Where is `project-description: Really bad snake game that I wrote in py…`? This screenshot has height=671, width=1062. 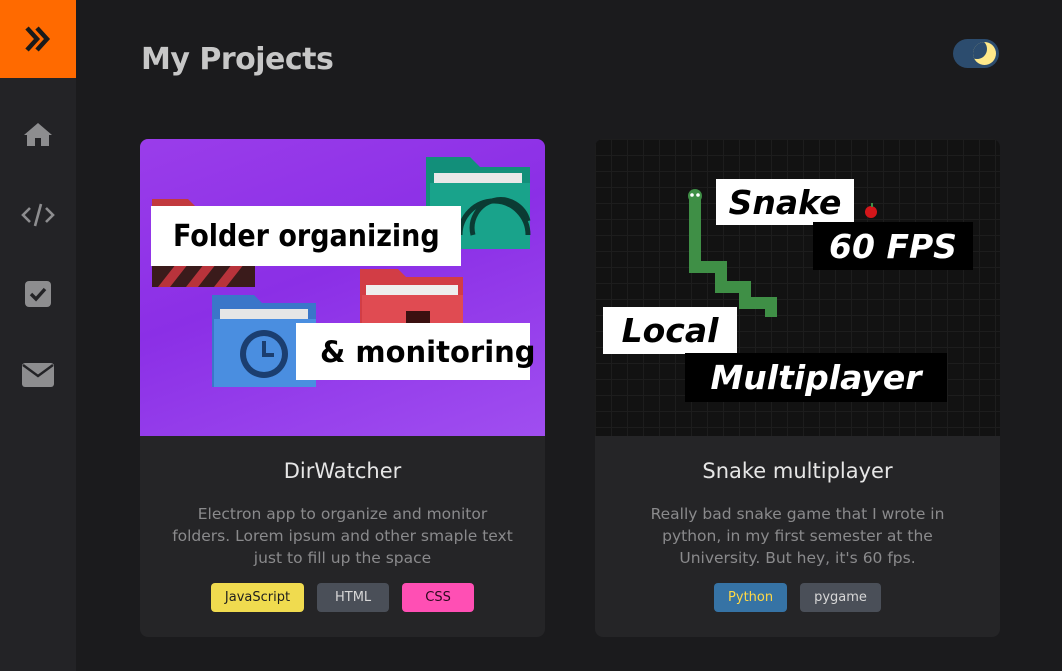 project-description: Really bad snake game that I wrote in py… is located at coordinates (797, 536).